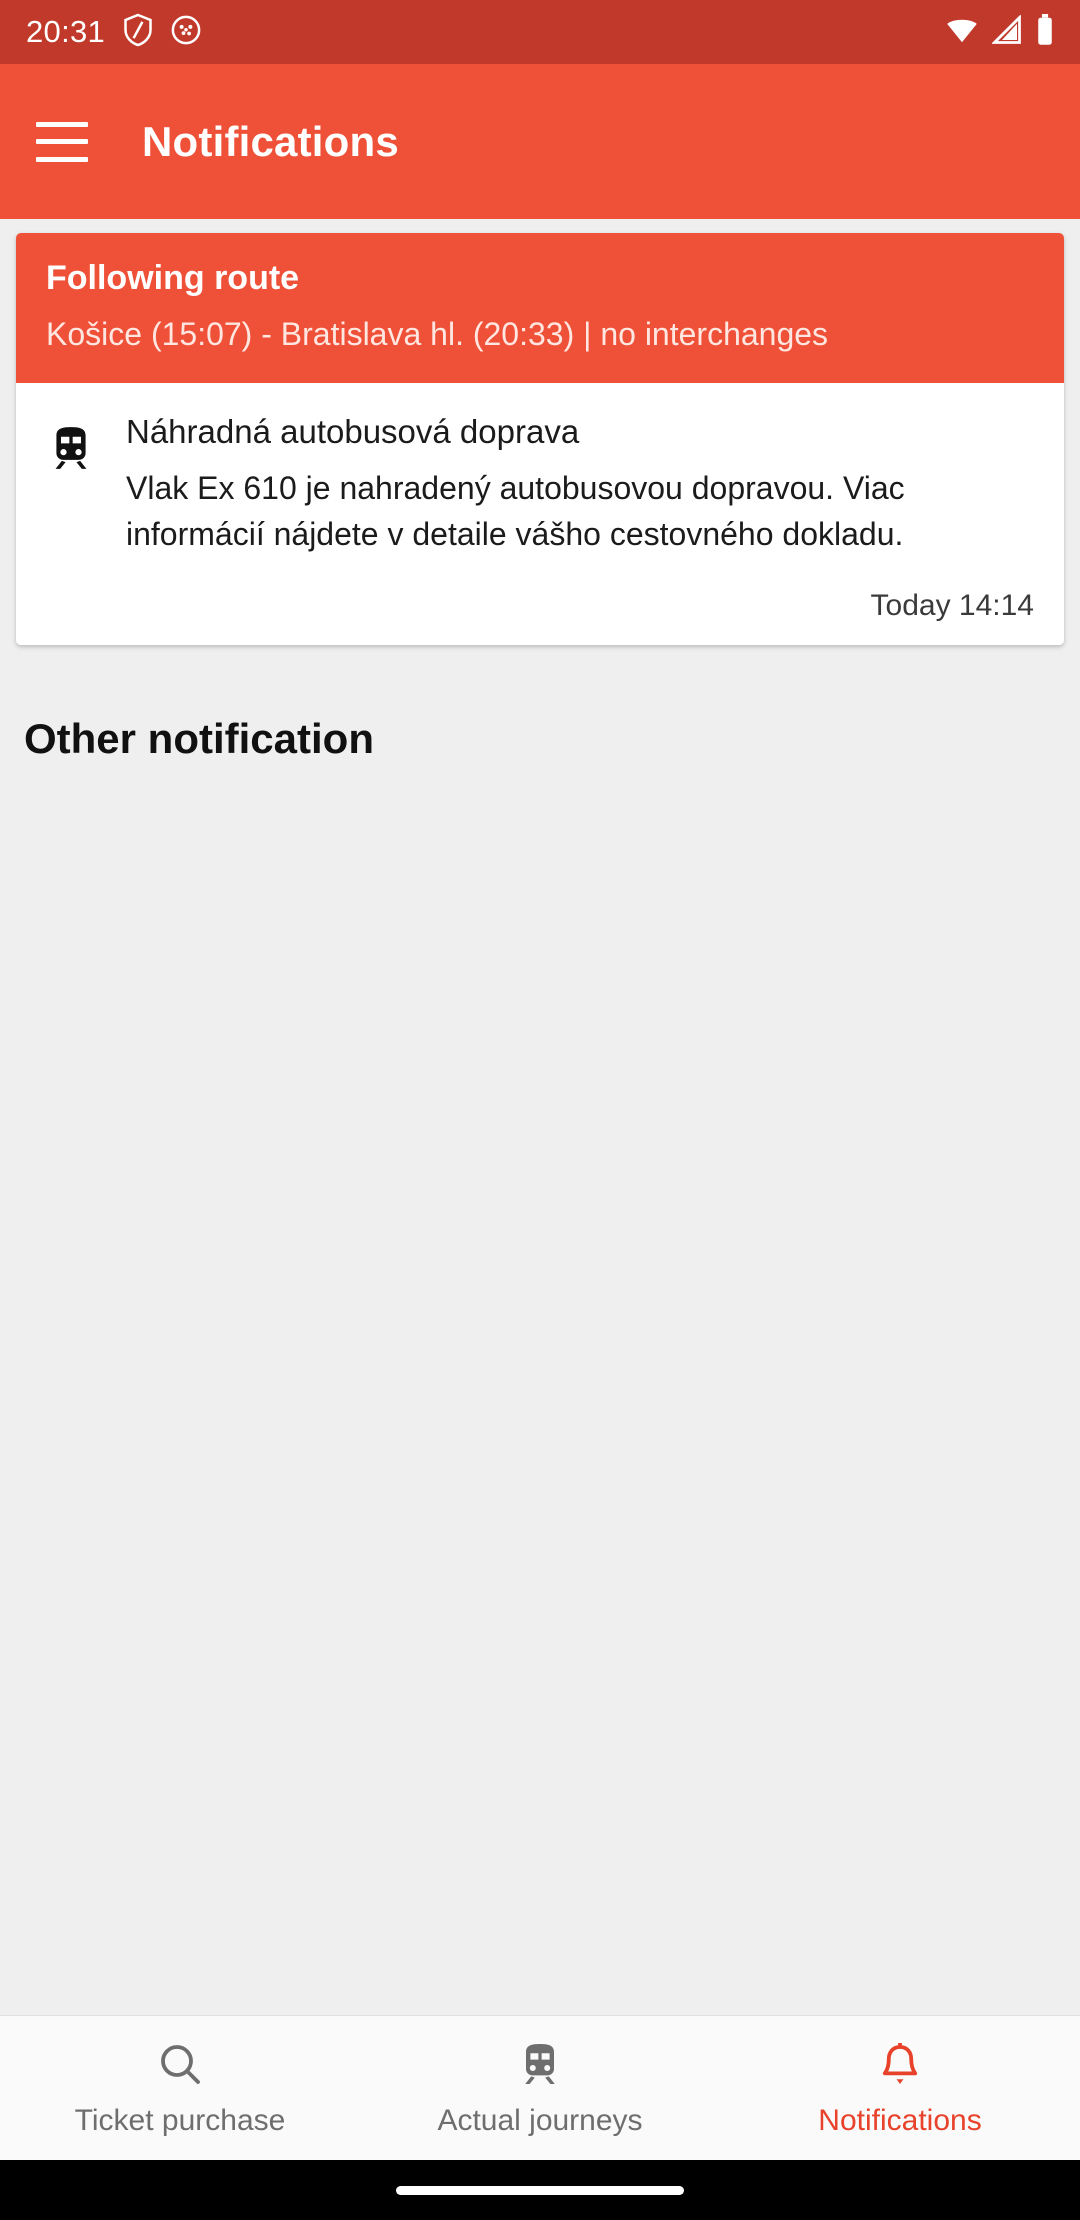 This screenshot has height=2220, width=1080. I want to click on battery-icon, so click(1045, 32).